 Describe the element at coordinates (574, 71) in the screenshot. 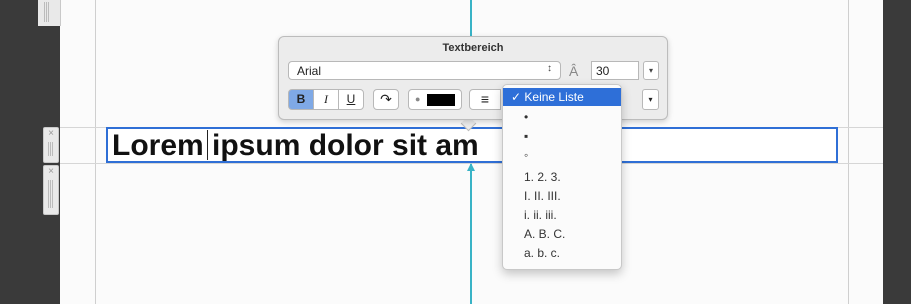

I see `font-size-icon: Â` at that location.